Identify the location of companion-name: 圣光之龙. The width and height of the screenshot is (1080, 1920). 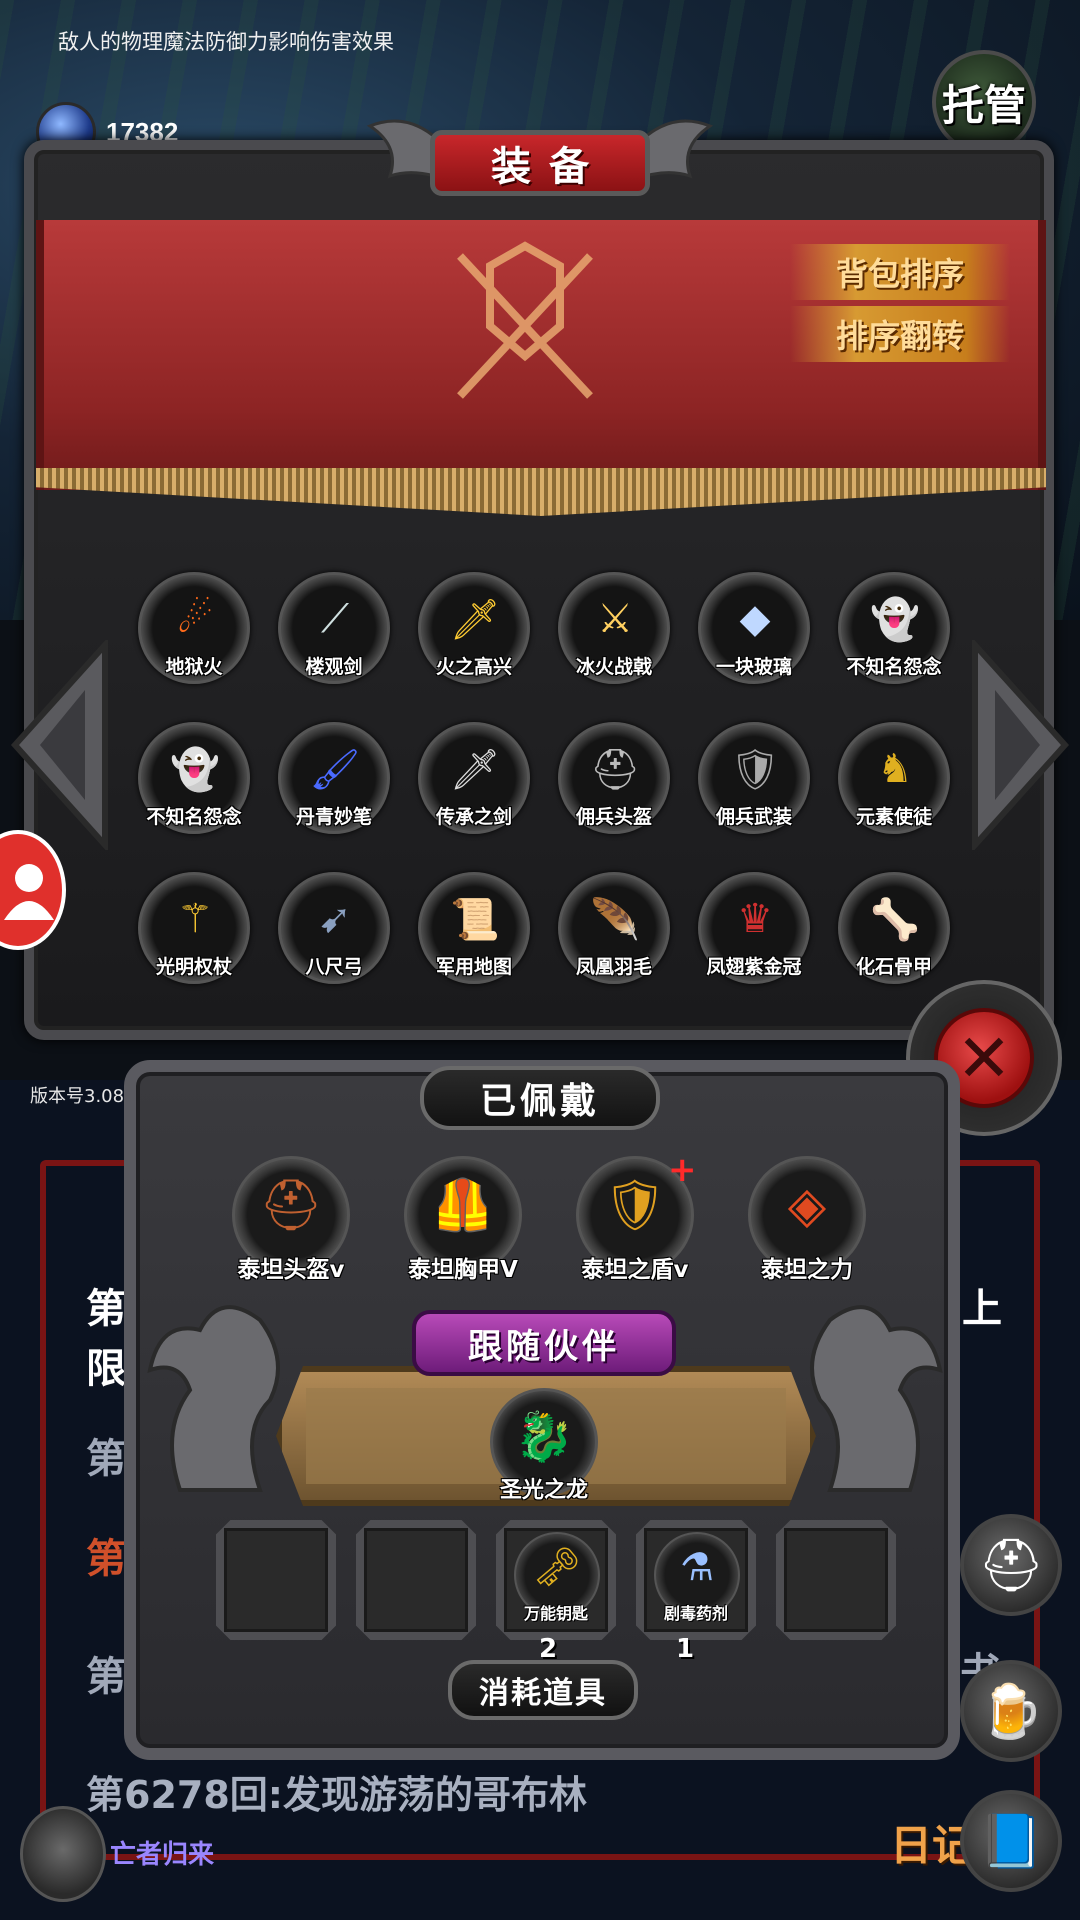
(543, 1490).